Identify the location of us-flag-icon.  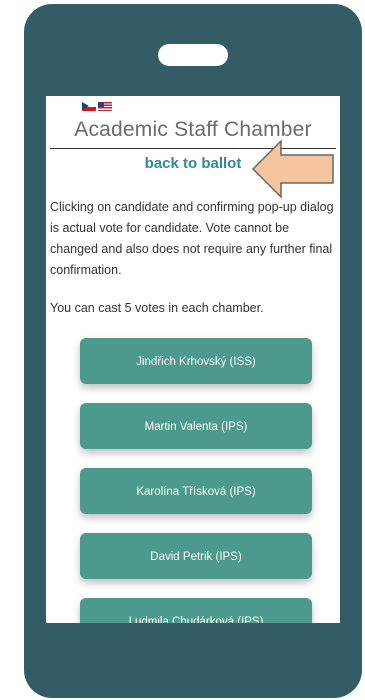
(105, 106).